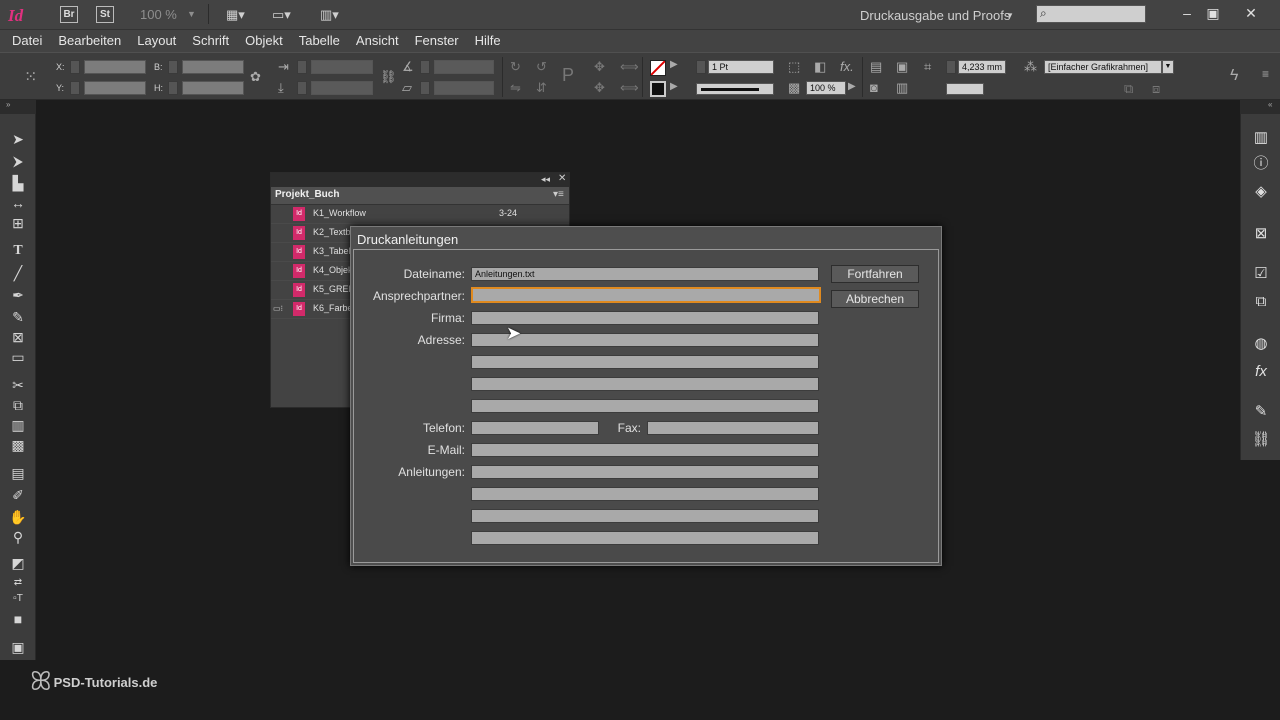  I want to click on collapse-panel-icon: ◂◂, so click(545, 179).